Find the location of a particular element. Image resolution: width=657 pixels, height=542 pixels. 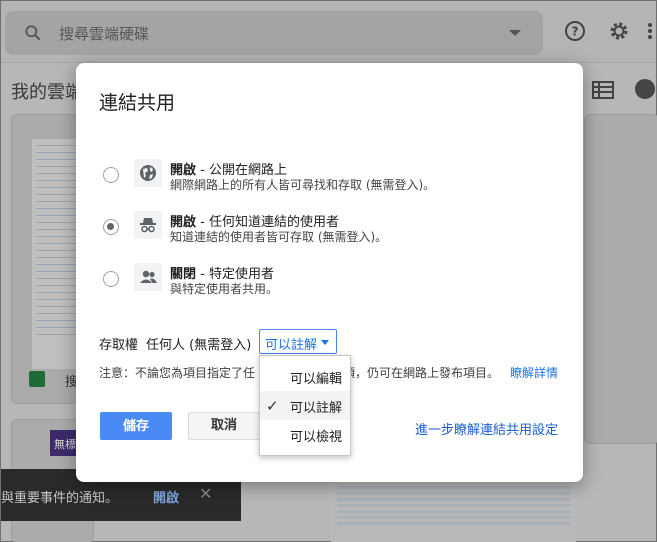

option-description: 知道連結的使用者皆可存取 (無需登入)。 is located at coordinates (279, 237).